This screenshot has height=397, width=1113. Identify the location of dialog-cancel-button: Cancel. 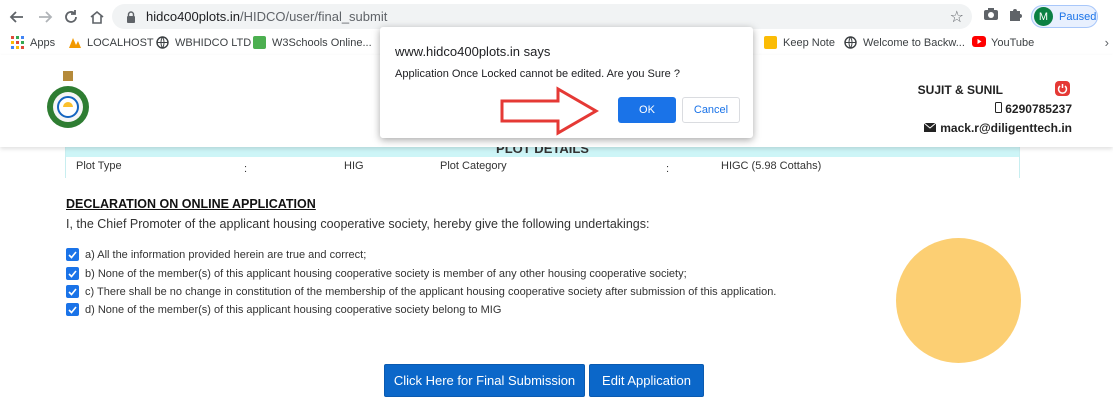
(711, 110).